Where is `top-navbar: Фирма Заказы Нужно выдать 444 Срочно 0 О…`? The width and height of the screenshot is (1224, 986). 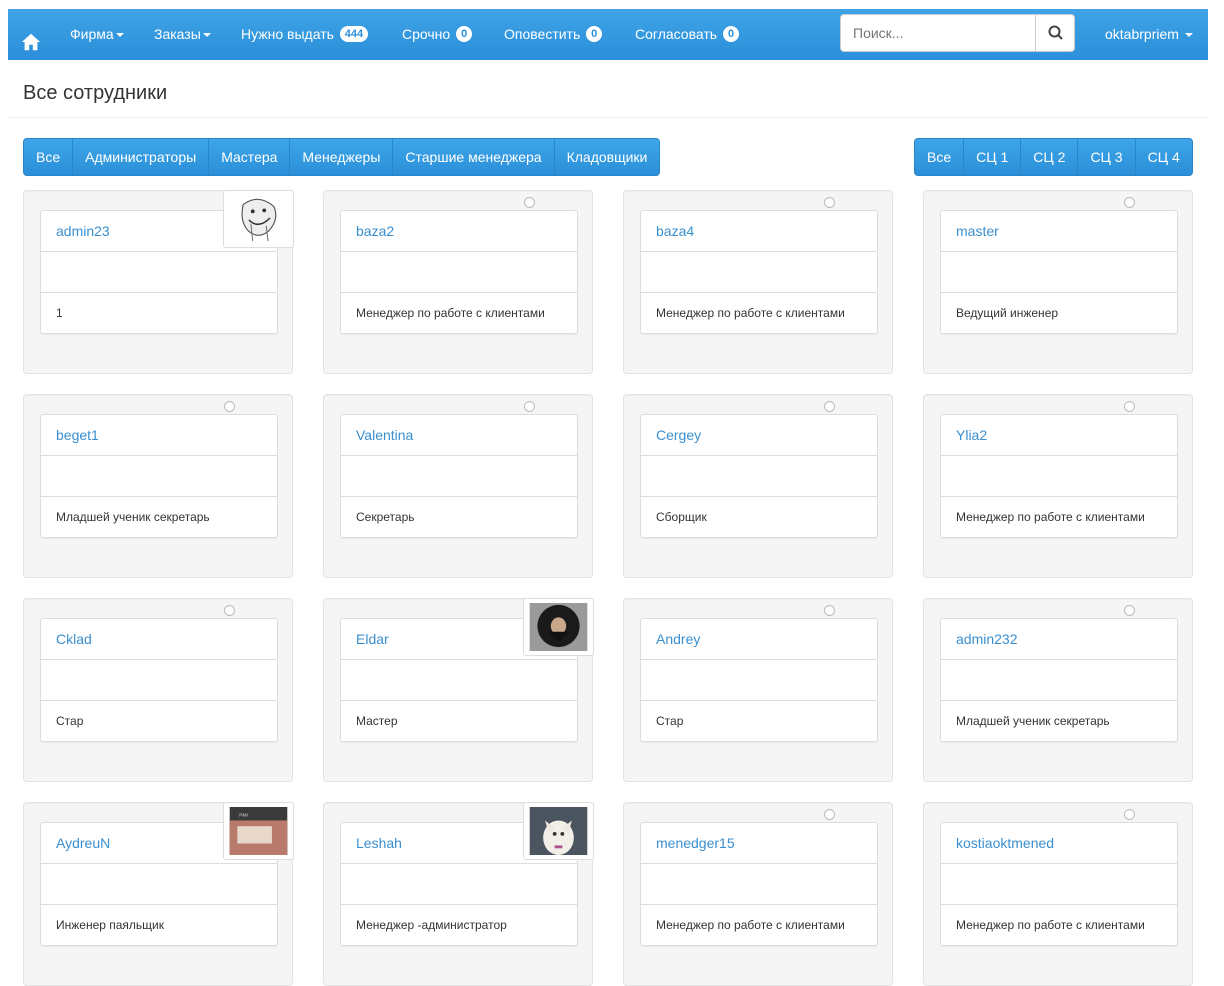 top-navbar: Фирма Заказы Нужно выдать 444 Срочно 0 О… is located at coordinates (608, 34).